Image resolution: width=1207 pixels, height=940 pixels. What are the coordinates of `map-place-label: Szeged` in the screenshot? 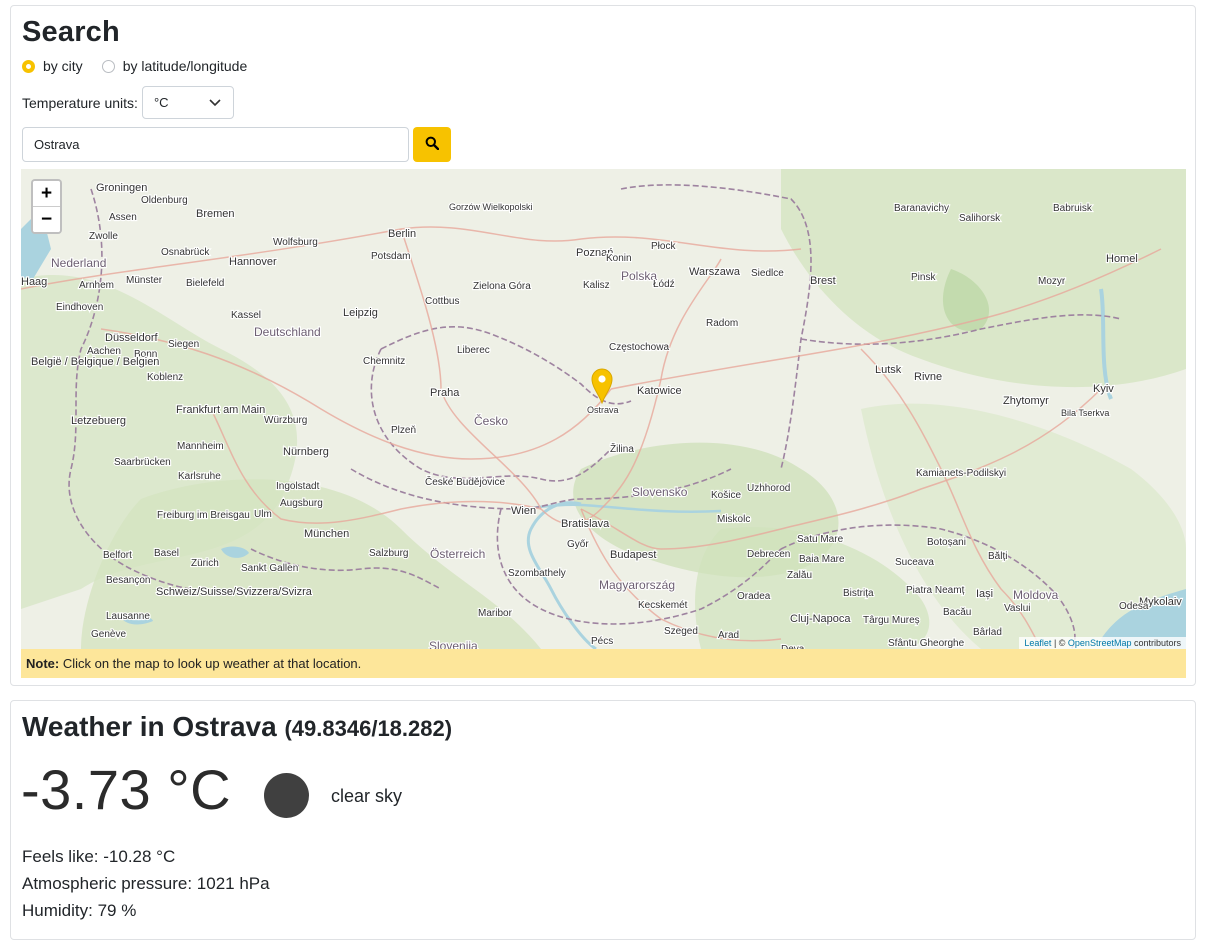 It's located at (681, 631).